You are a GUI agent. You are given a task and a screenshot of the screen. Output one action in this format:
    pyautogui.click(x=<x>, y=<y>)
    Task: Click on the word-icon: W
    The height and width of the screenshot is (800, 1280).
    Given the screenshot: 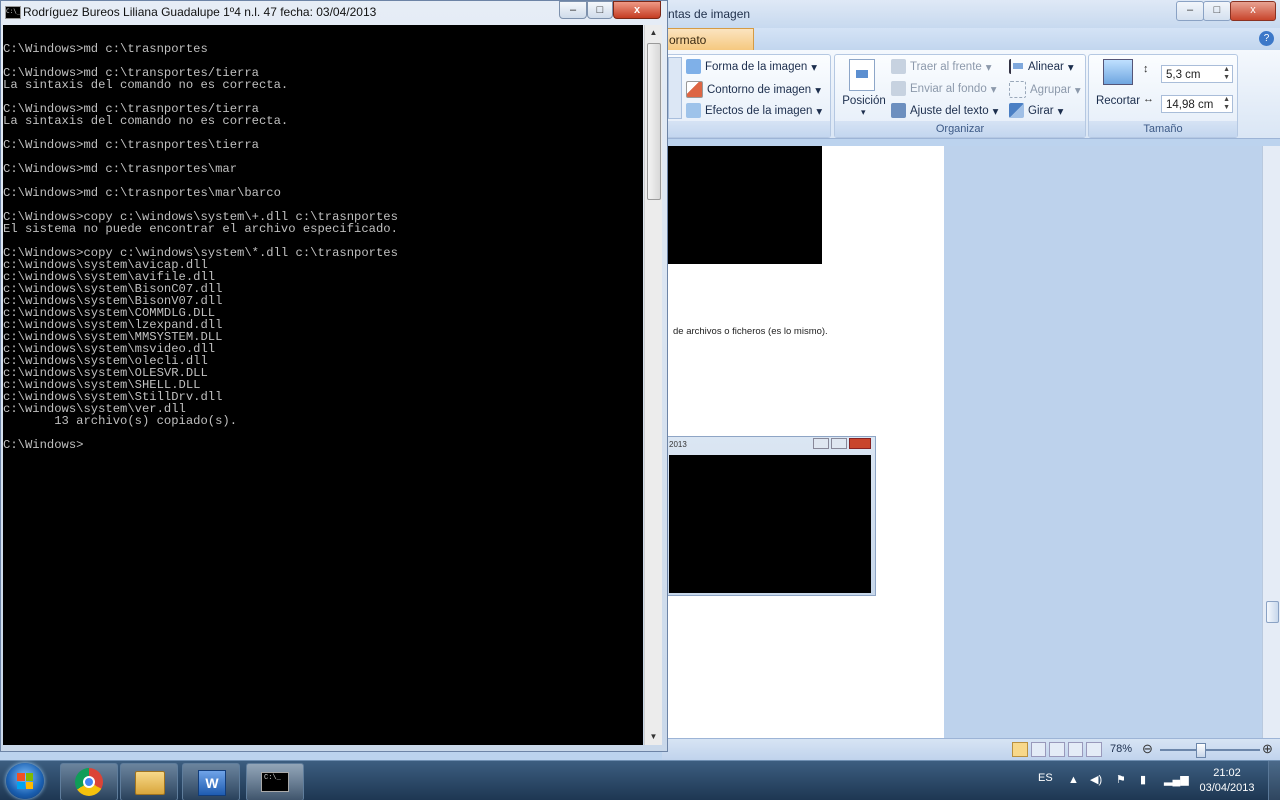 What is the action you would take?
    pyautogui.click(x=212, y=783)
    